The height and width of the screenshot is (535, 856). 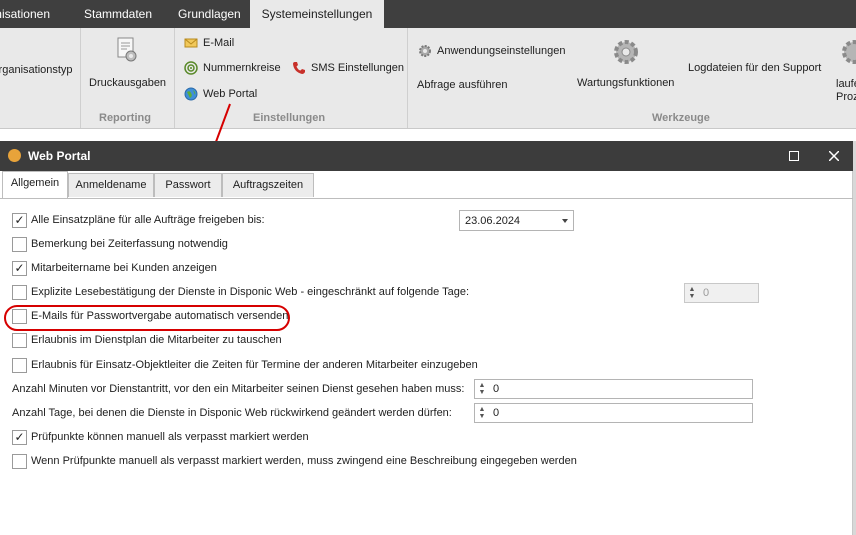 What do you see at coordinates (14, 155) in the screenshot?
I see `app-icon` at bounding box center [14, 155].